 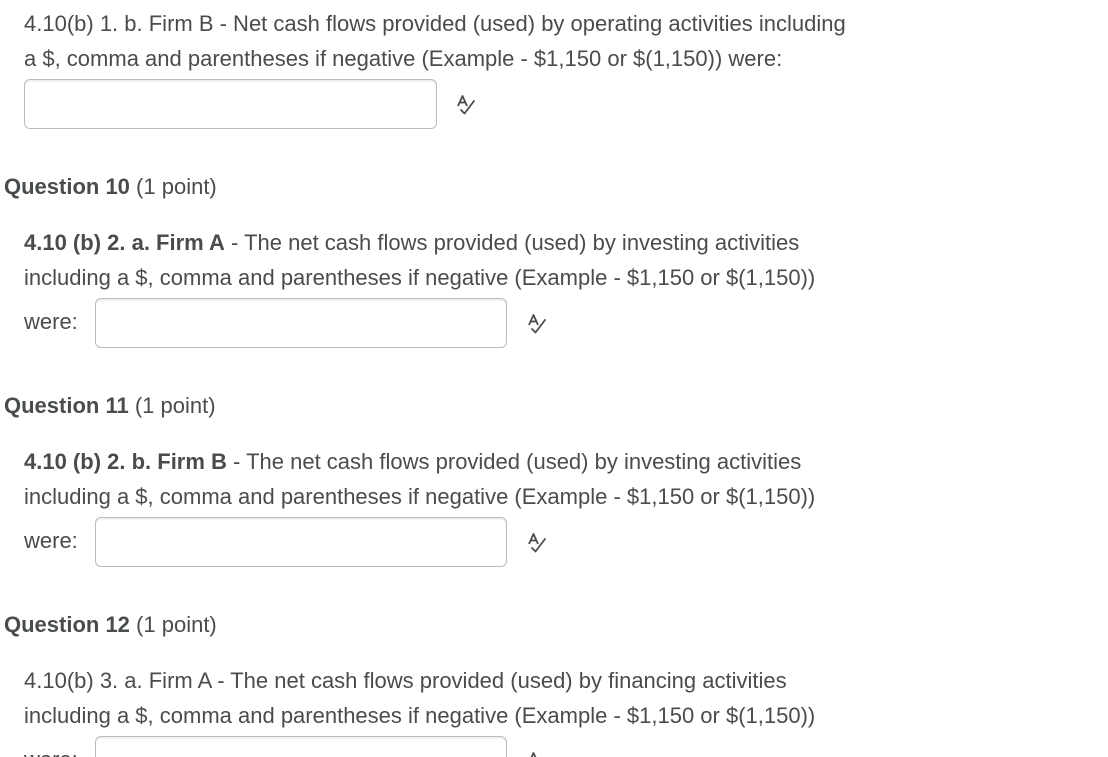 I want to click on q11-header: Question 11 (1 point), so click(x=110, y=406).